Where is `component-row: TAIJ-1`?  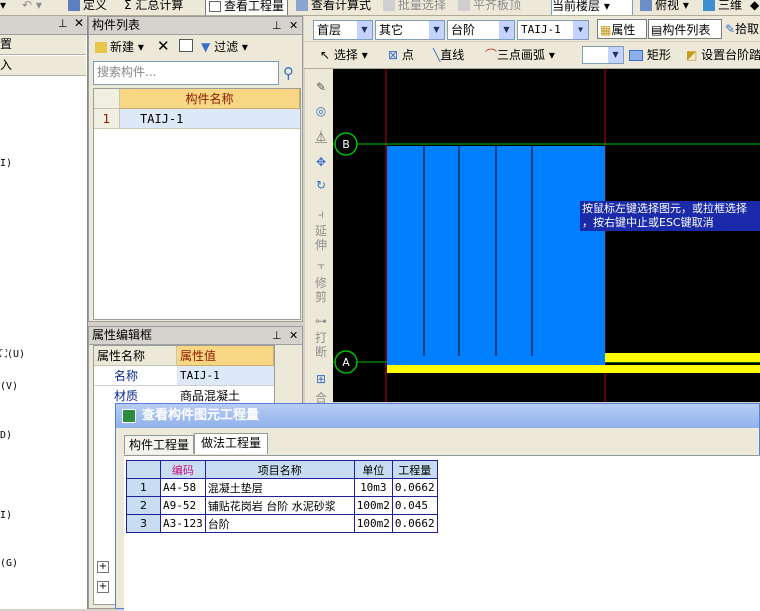 component-row: TAIJ-1 is located at coordinates (210, 119).